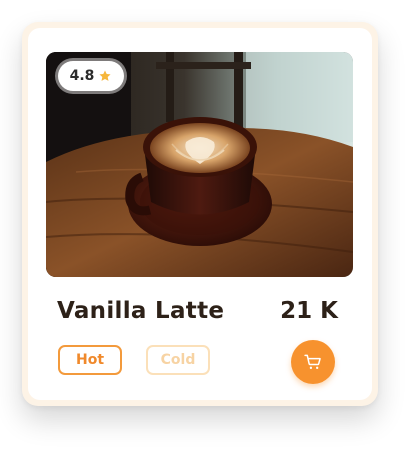  What do you see at coordinates (82, 76) in the screenshot?
I see `rating-value: 4.8` at bounding box center [82, 76].